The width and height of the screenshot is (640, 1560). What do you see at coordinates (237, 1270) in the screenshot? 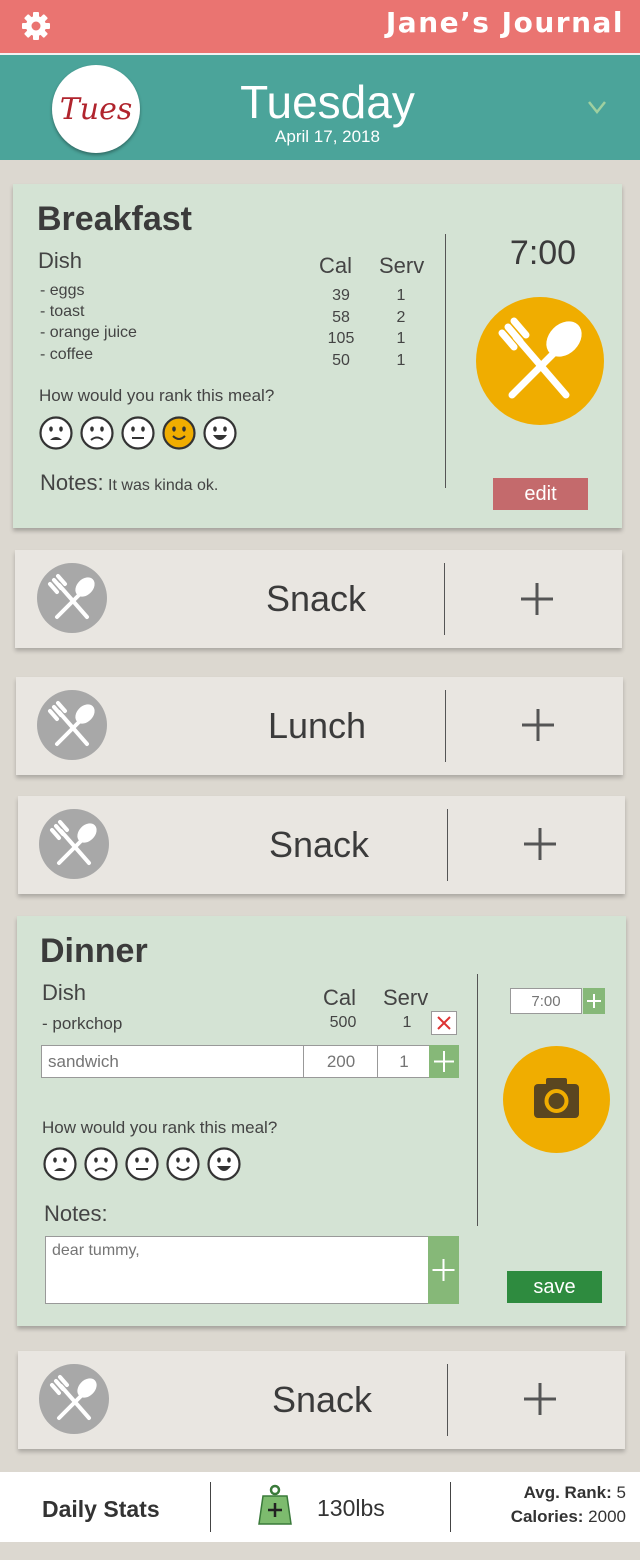
I see `notes-input` at bounding box center [237, 1270].